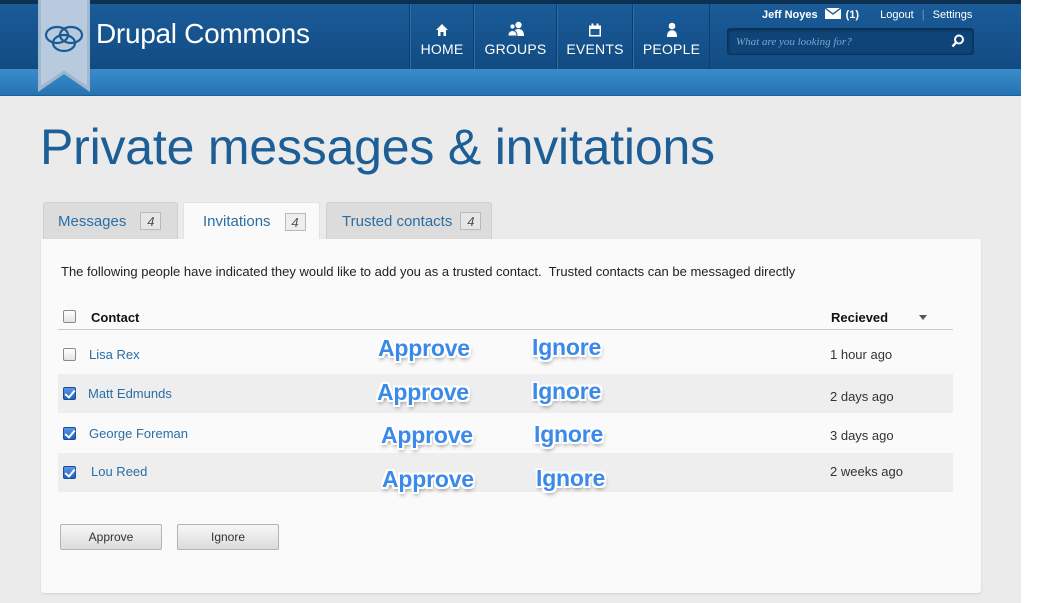  I want to click on nav-home: HOME, so click(442, 36).